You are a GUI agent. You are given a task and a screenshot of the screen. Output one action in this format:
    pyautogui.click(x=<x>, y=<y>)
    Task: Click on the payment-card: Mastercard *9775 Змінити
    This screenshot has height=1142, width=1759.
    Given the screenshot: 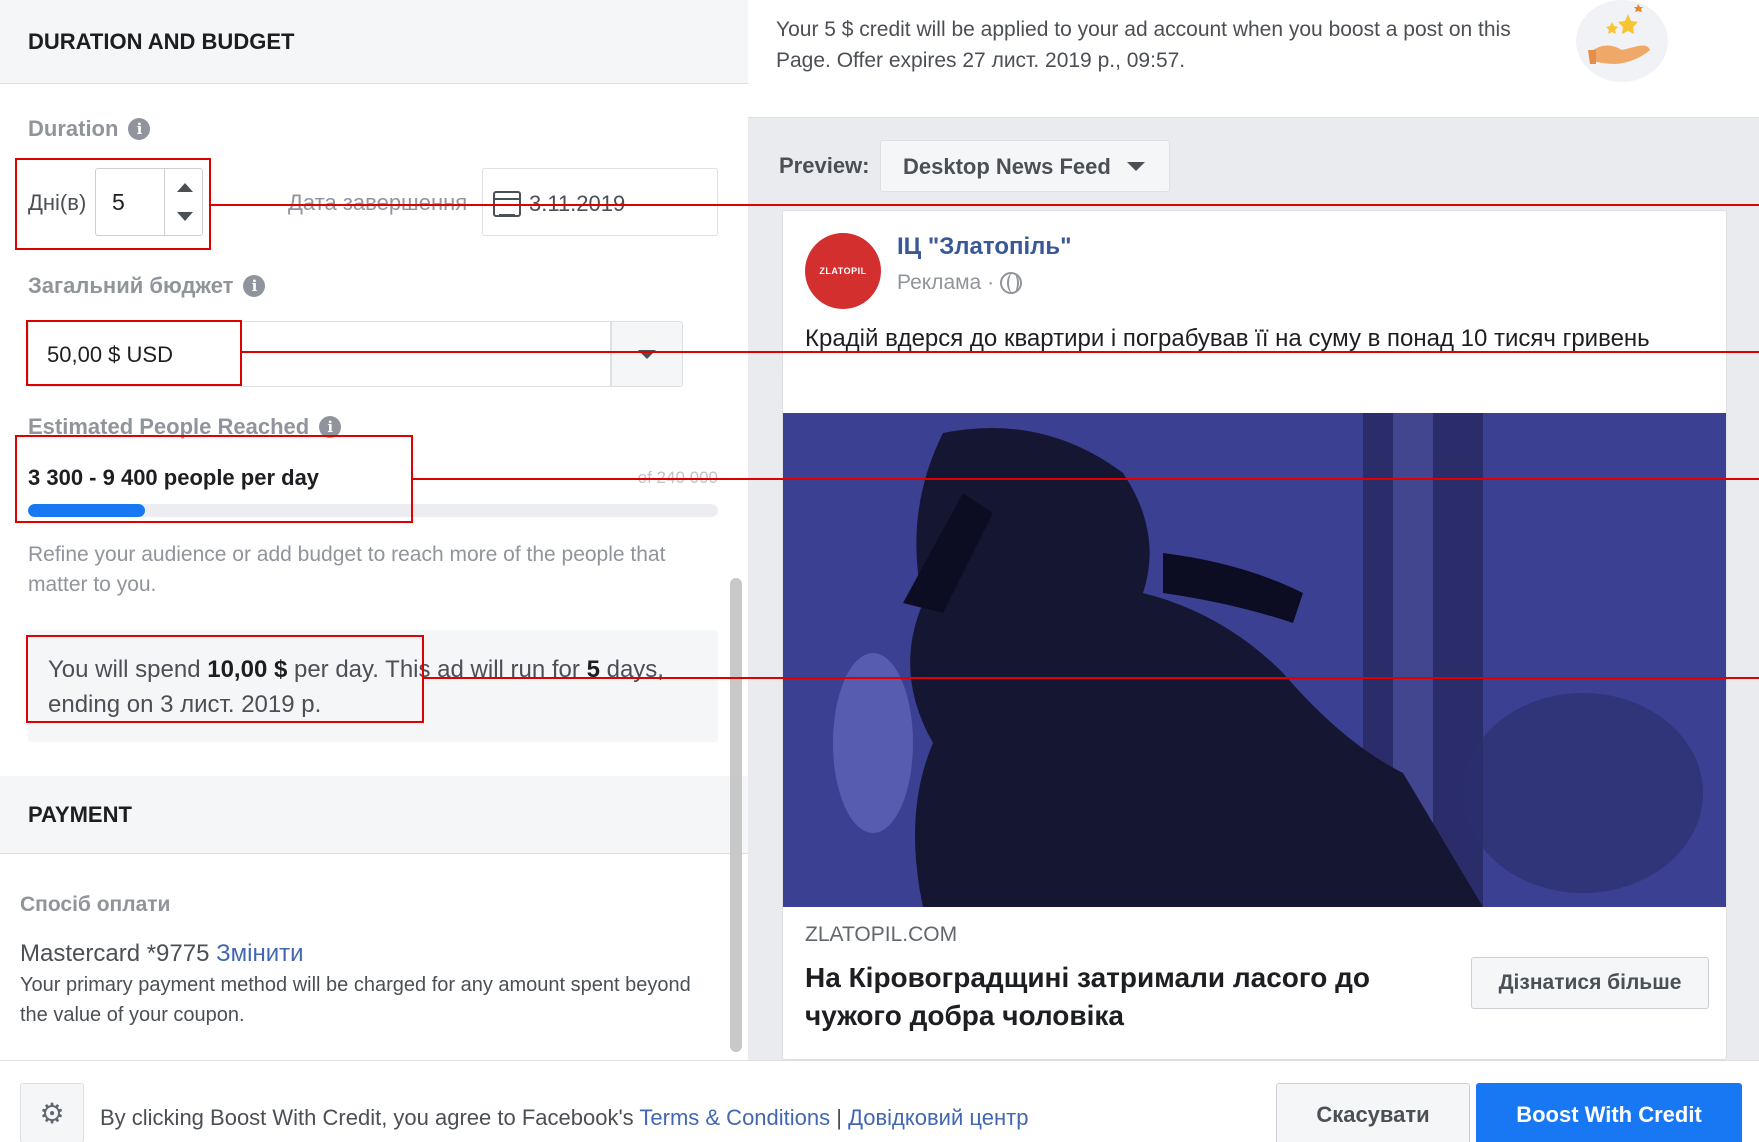 What is the action you would take?
    pyautogui.click(x=162, y=954)
    